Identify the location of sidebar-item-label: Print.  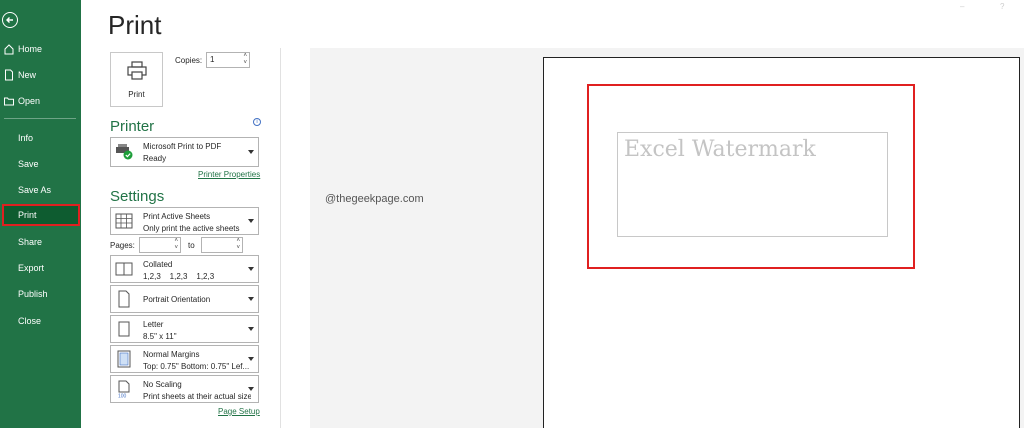
(27, 215).